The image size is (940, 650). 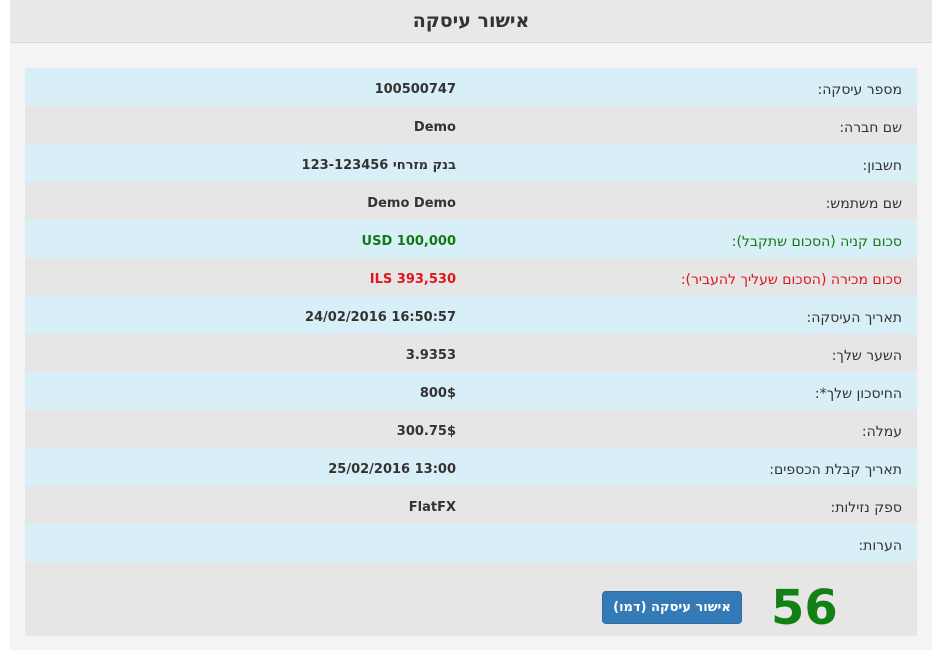 What do you see at coordinates (471, 87) in the screenshot?
I see `row-deal-number: מספר עיסקה: 100500747` at bounding box center [471, 87].